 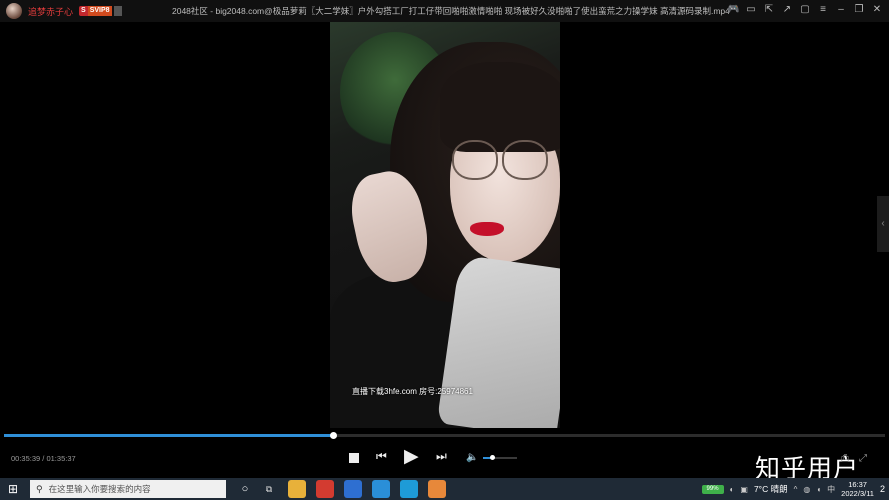 What do you see at coordinates (733, 10) in the screenshot?
I see `game-icon: 🎮` at bounding box center [733, 10].